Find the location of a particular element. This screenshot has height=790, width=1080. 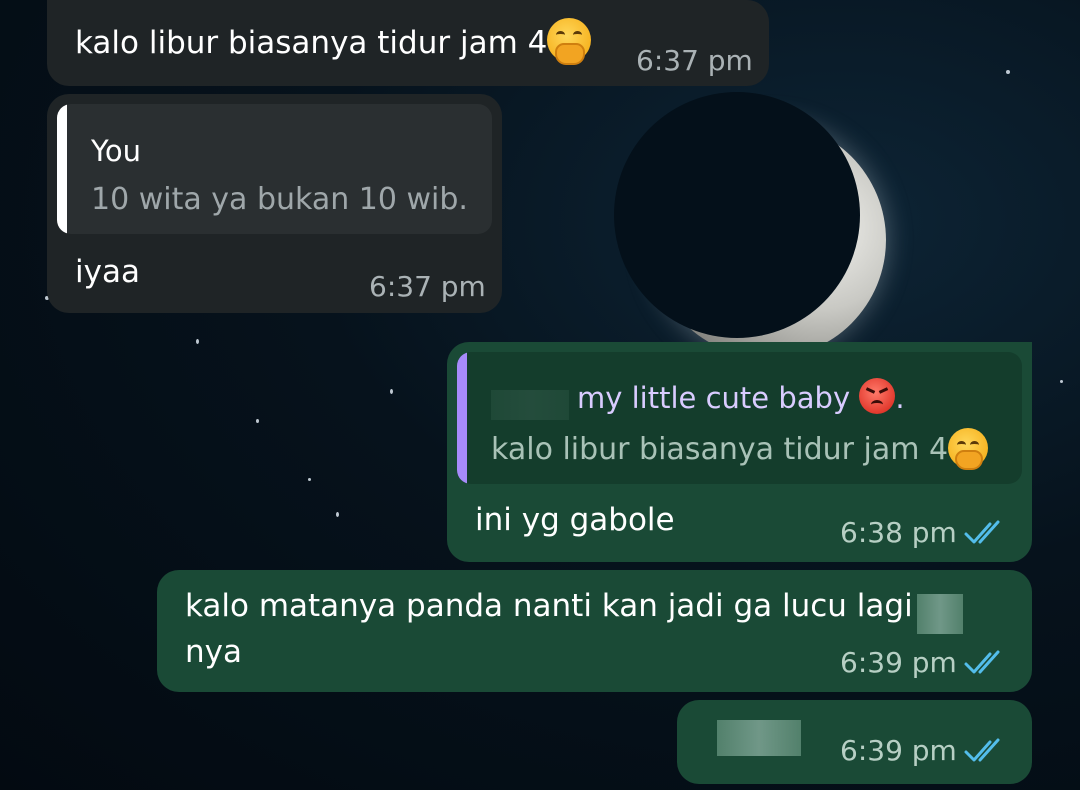

outgoing-message-bubble: 6:39 pm is located at coordinates (854, 742).